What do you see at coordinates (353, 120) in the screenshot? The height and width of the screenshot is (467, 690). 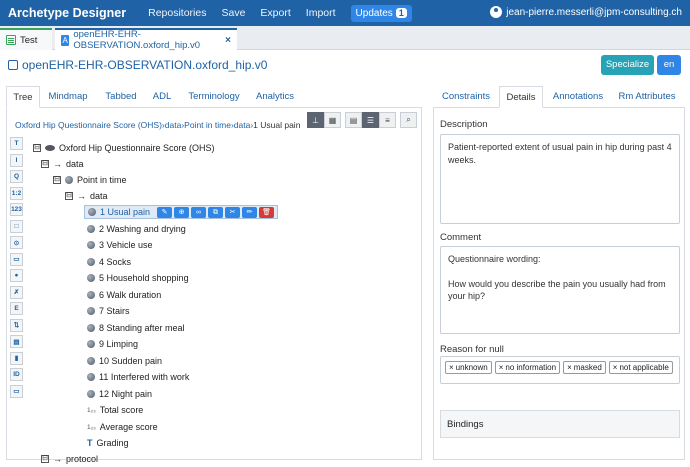 I see `compact-view-icon: ▤` at bounding box center [353, 120].